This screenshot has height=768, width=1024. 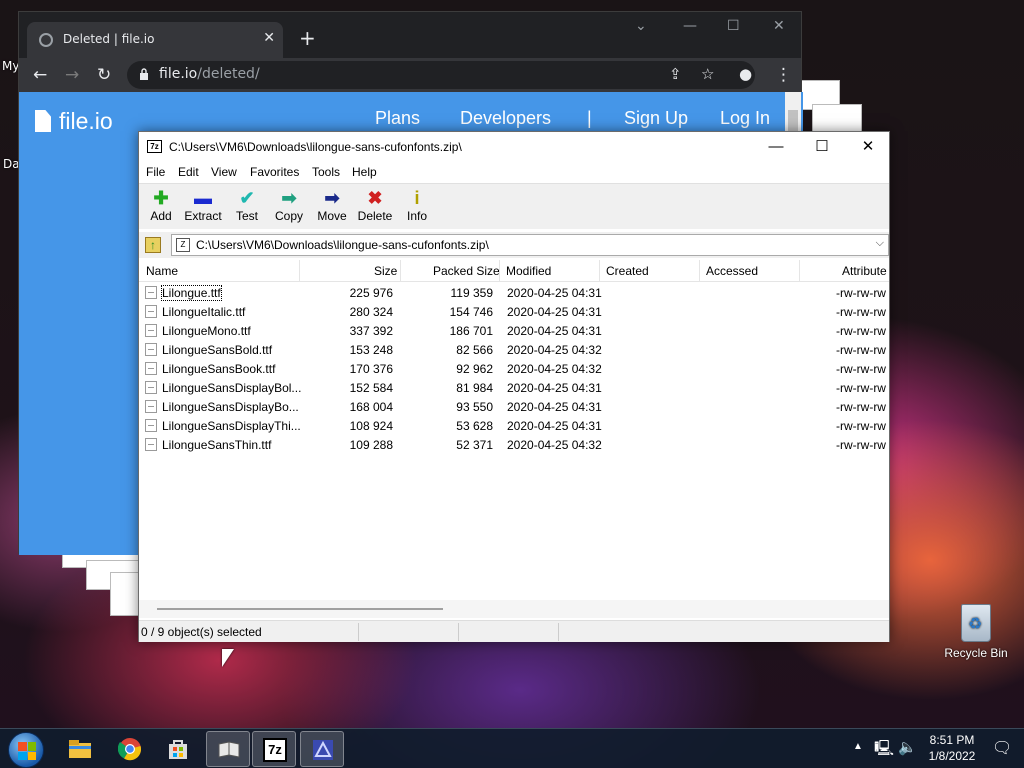 What do you see at coordinates (228, 658) in the screenshot?
I see `mouse-cursor-icon` at bounding box center [228, 658].